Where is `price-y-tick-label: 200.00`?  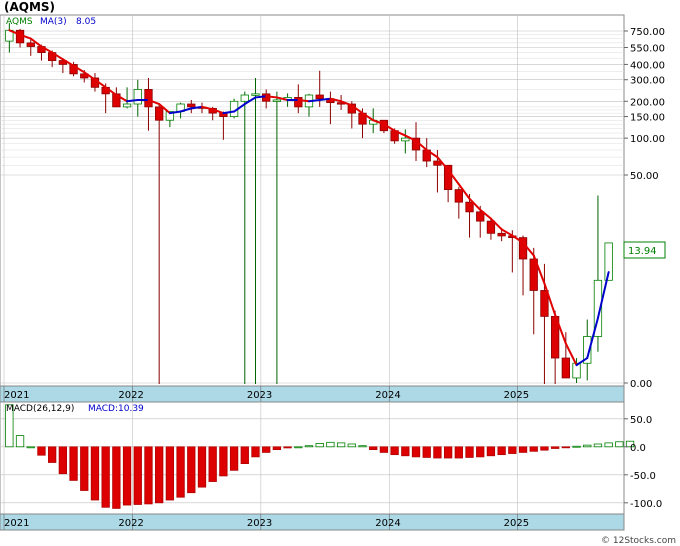 price-y-tick-label: 200.00 is located at coordinates (647, 102).